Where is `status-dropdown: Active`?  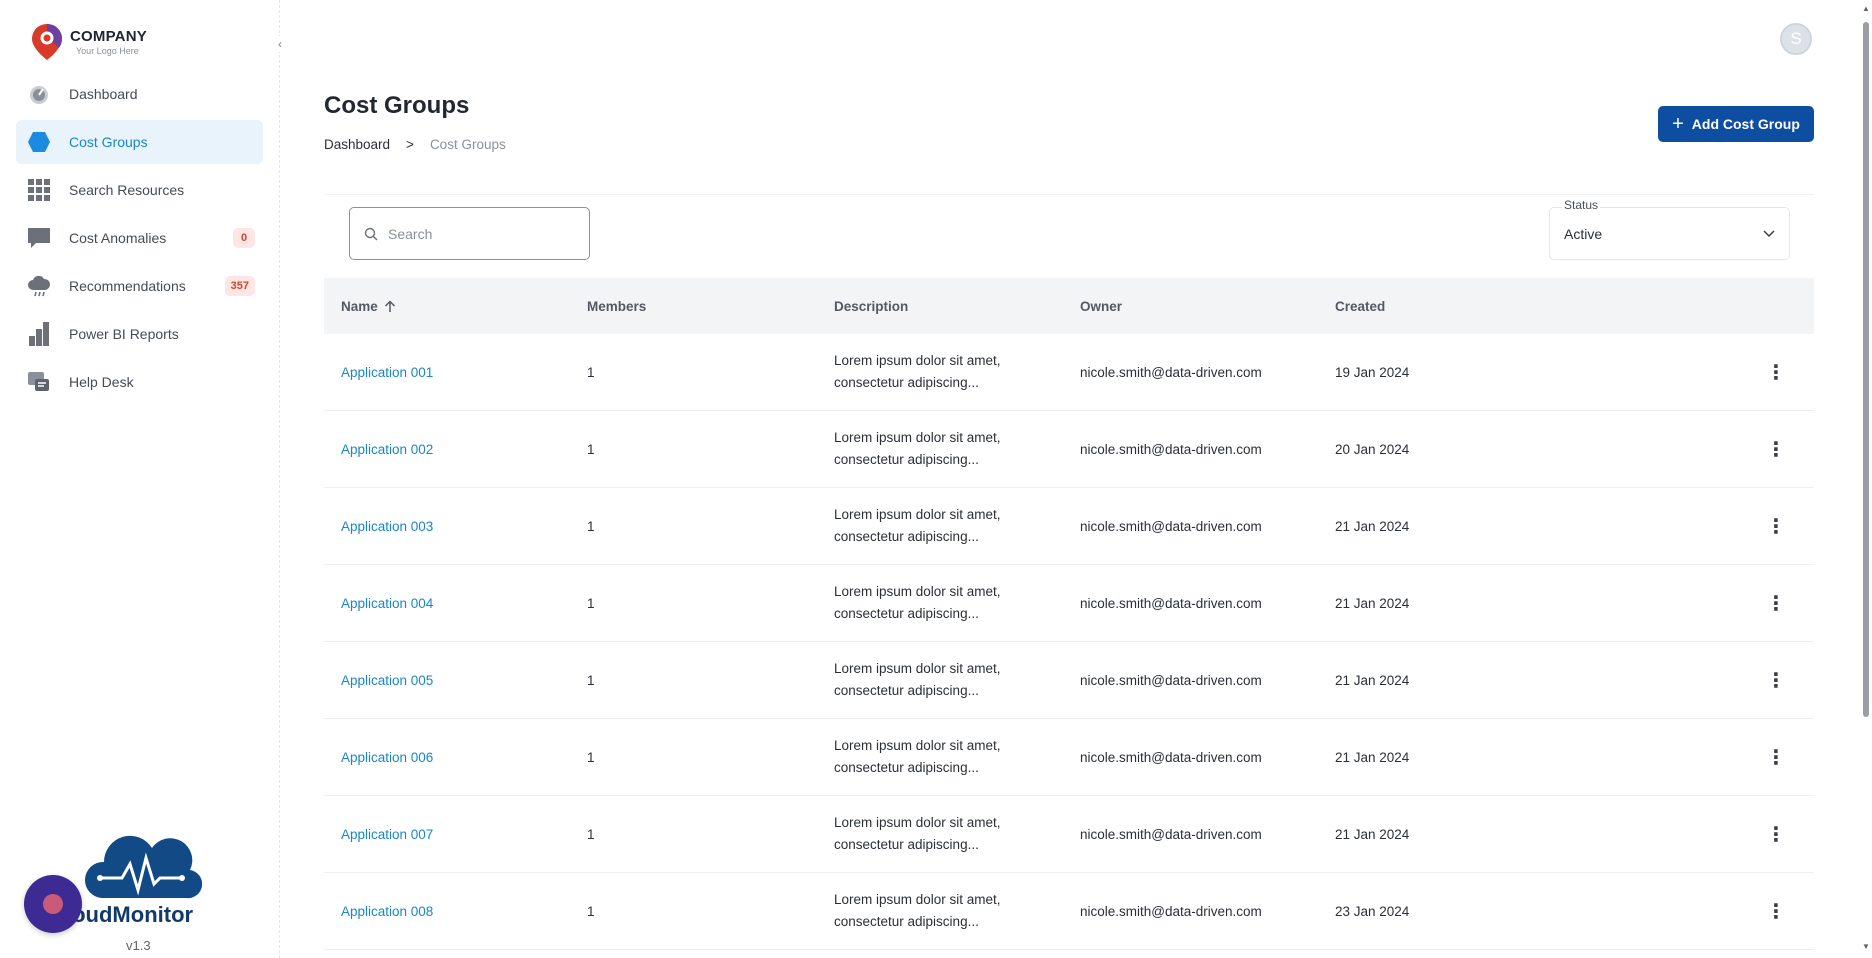 status-dropdown: Active is located at coordinates (1669, 233).